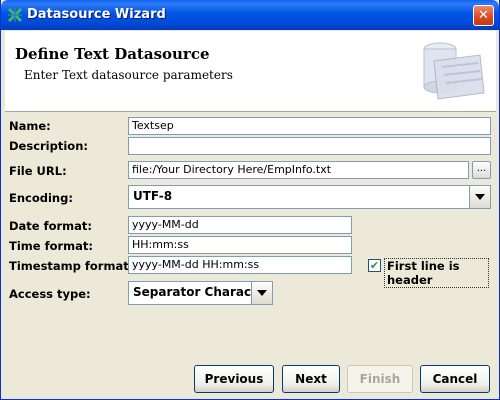 The height and width of the screenshot is (400, 500). Describe the element at coordinates (48, 146) in the screenshot. I see `description-label: Description:` at that location.